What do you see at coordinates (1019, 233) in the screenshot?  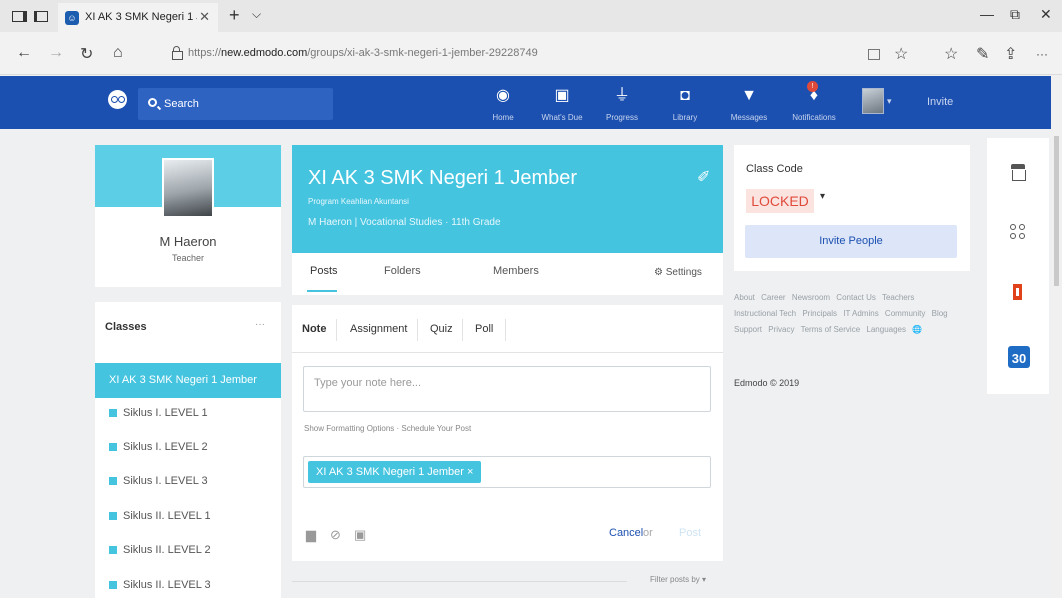 I see `apps-grid-icon` at bounding box center [1019, 233].